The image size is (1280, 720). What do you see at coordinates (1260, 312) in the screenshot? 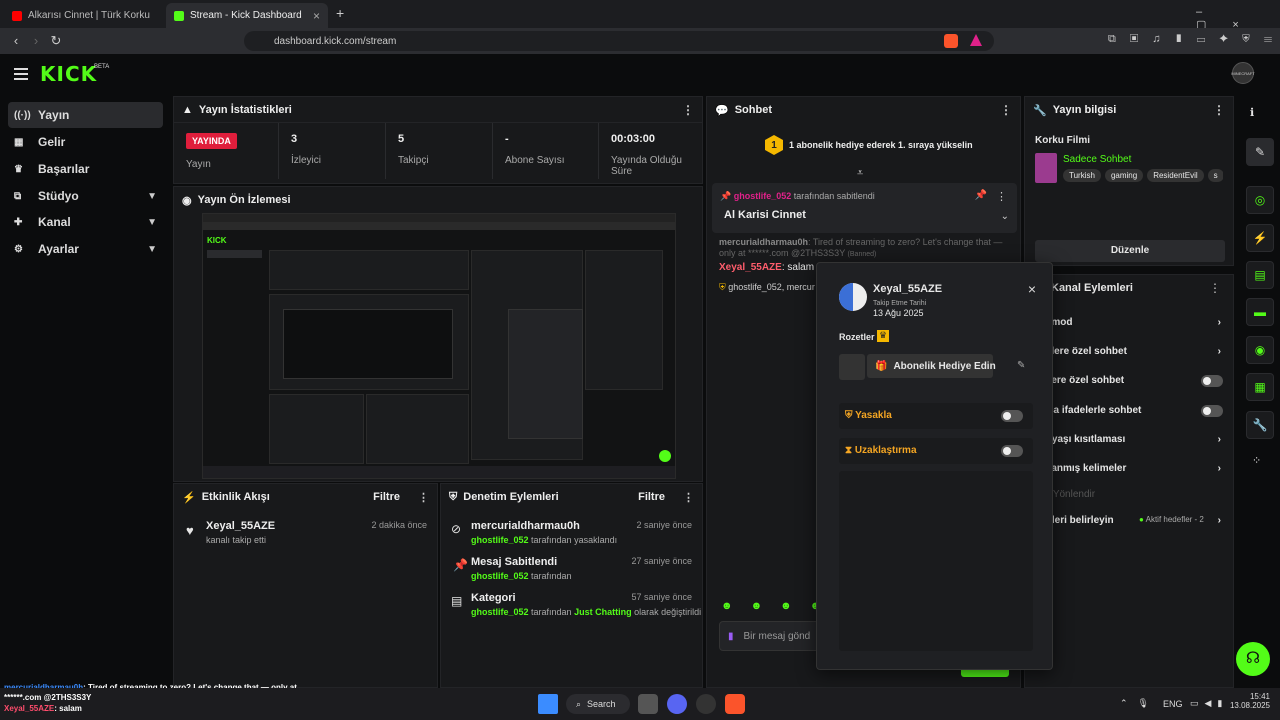
I see `chat-icon: ▬` at bounding box center [1260, 312].